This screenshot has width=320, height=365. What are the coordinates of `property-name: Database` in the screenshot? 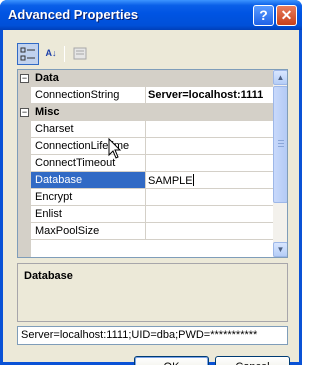 It's located at (88, 180).